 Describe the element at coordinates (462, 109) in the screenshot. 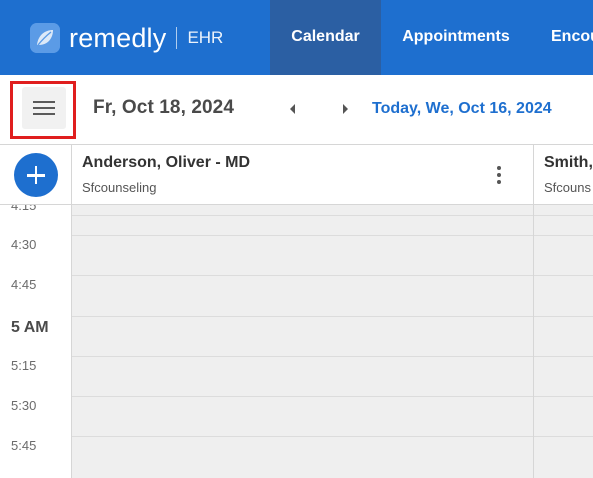

I see `today-link: Today, We, Oct 16, 2024` at that location.